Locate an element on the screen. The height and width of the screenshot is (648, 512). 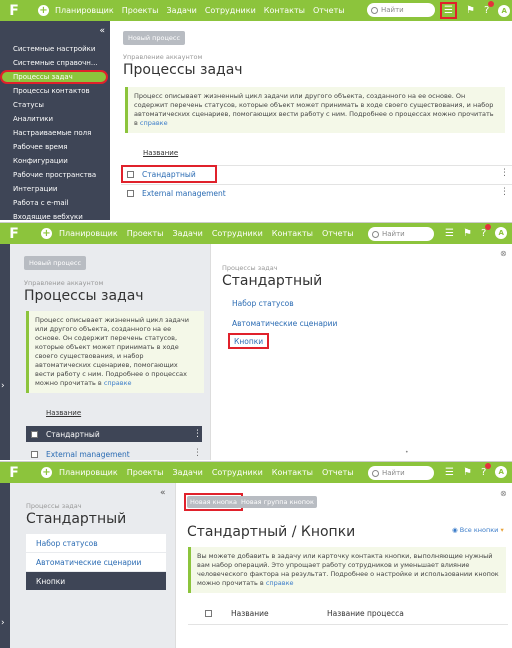
sidebar-item-statuses: Статусы is located at coordinates (55, 105).